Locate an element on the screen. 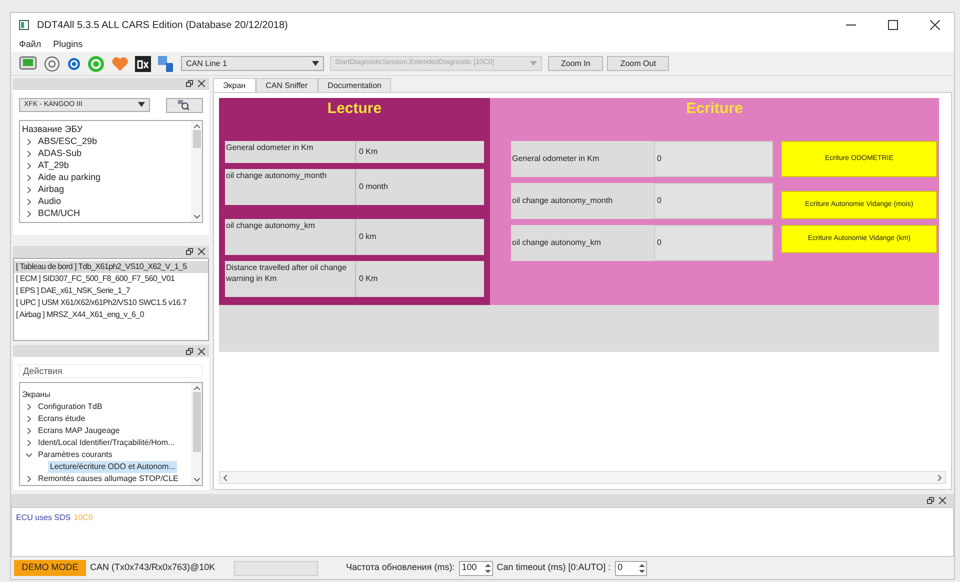  hex-icon is located at coordinates (143, 64).